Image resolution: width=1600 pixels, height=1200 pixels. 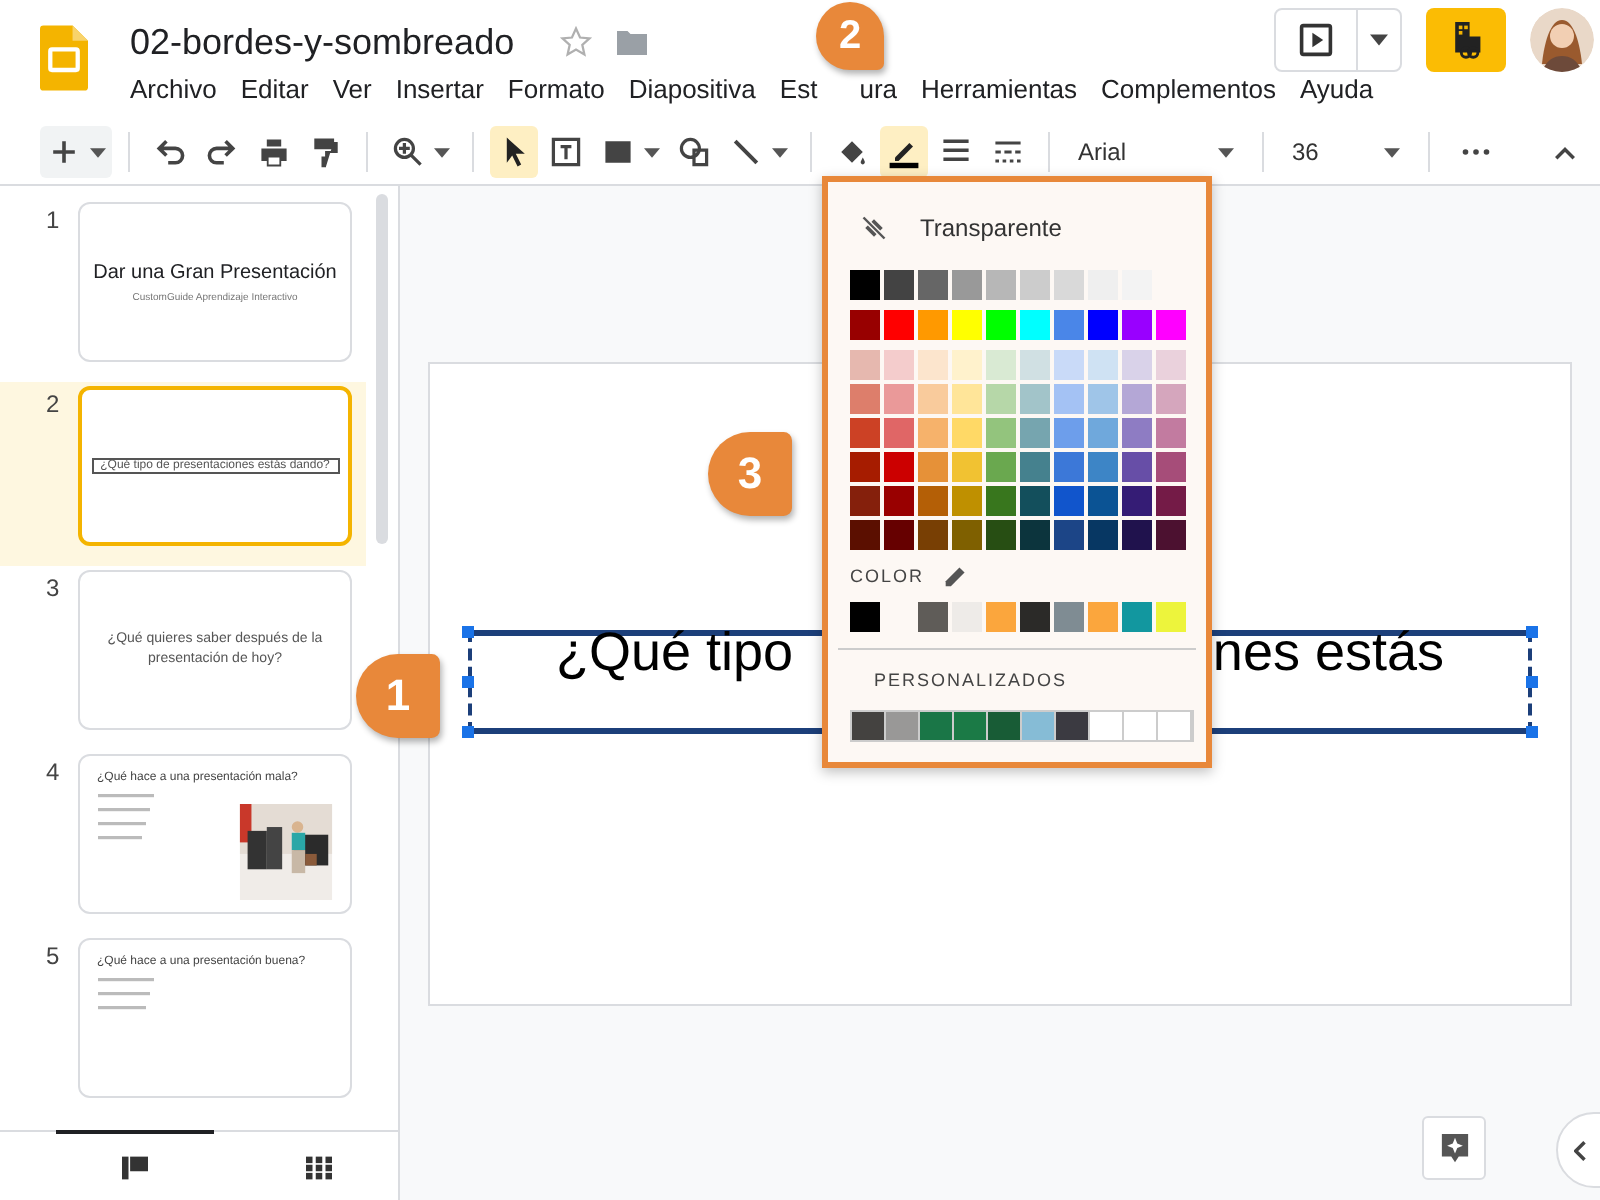 What do you see at coordinates (53, 771) in the screenshot?
I see `slide-number: 4` at bounding box center [53, 771].